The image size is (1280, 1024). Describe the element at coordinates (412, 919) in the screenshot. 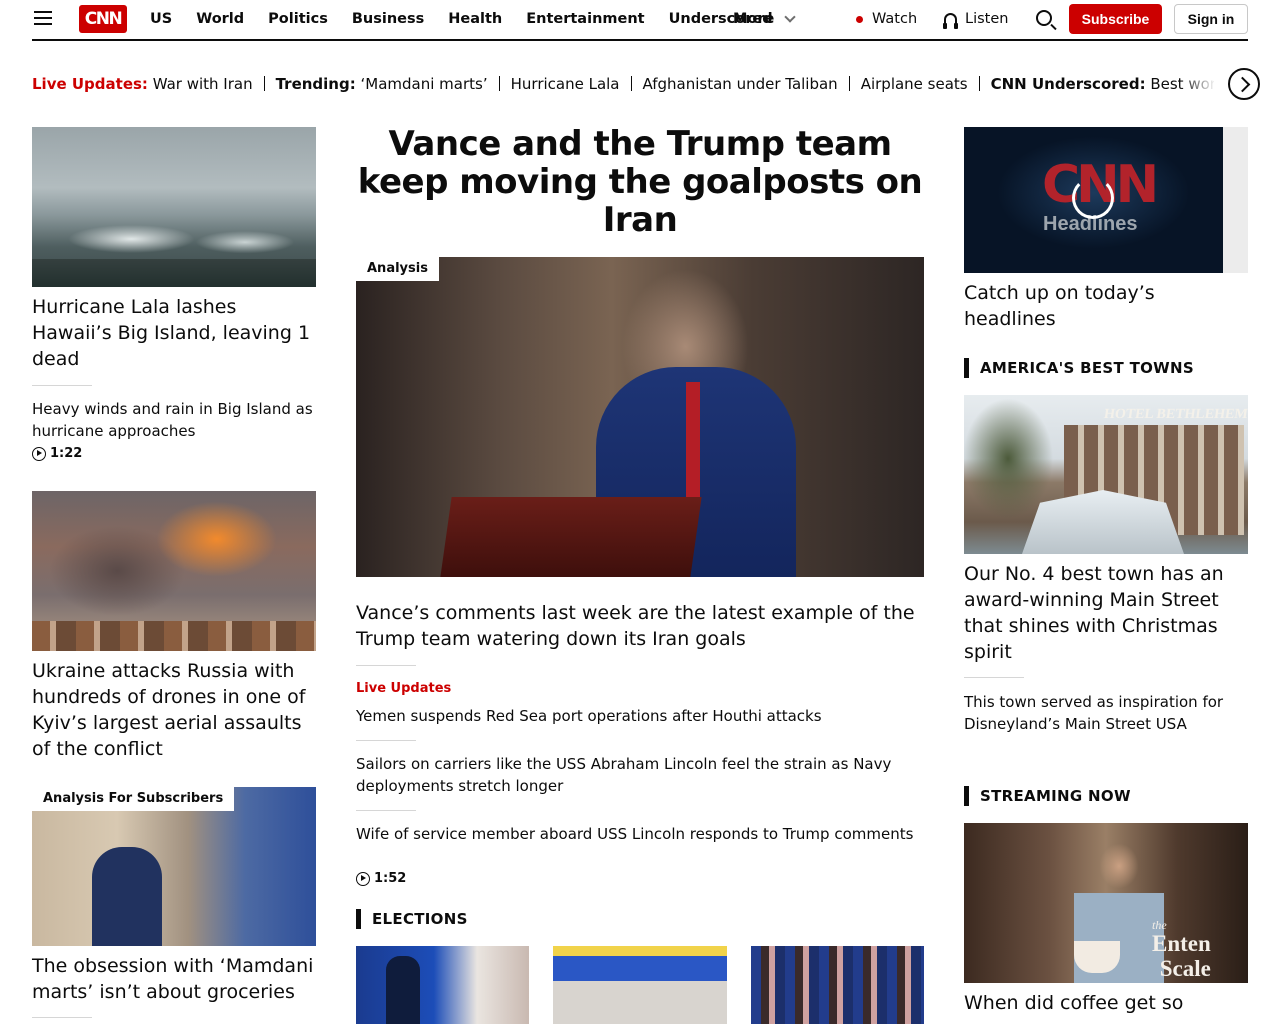

I see `elections-section-title: ELECTIONS` at that location.